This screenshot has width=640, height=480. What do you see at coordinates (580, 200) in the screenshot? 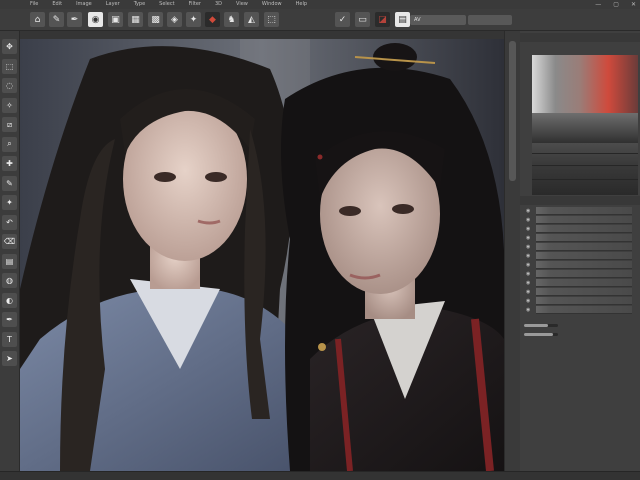
I see `layers-panel-header` at bounding box center [580, 200].